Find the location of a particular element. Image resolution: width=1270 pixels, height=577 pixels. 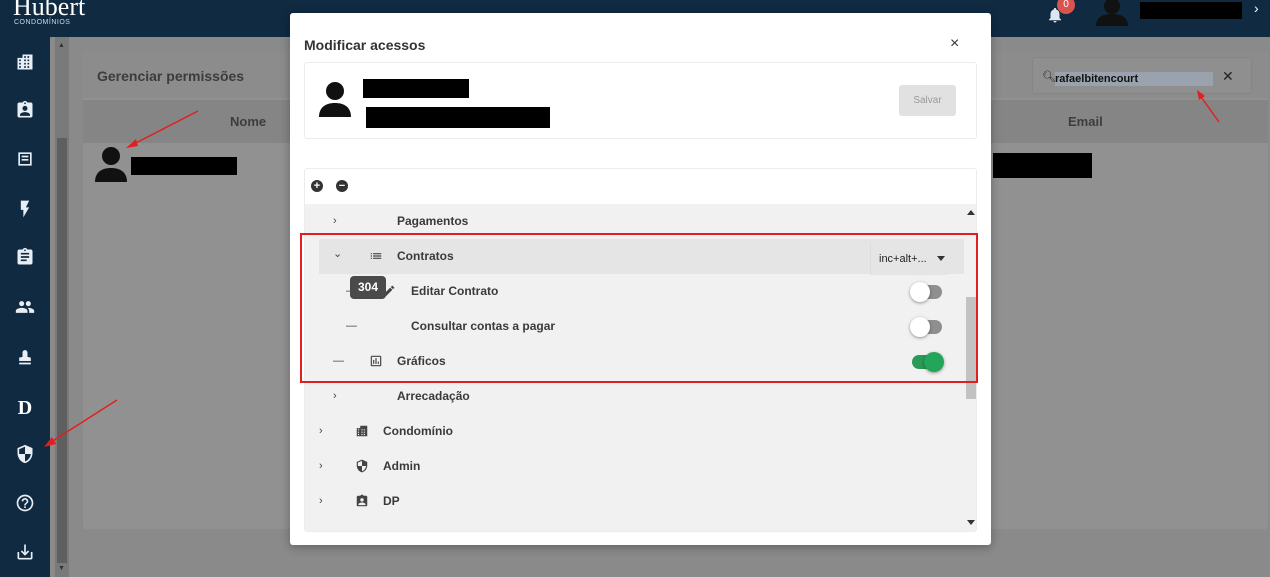

clear-search-icon: ✕ is located at coordinates (1228, 76).